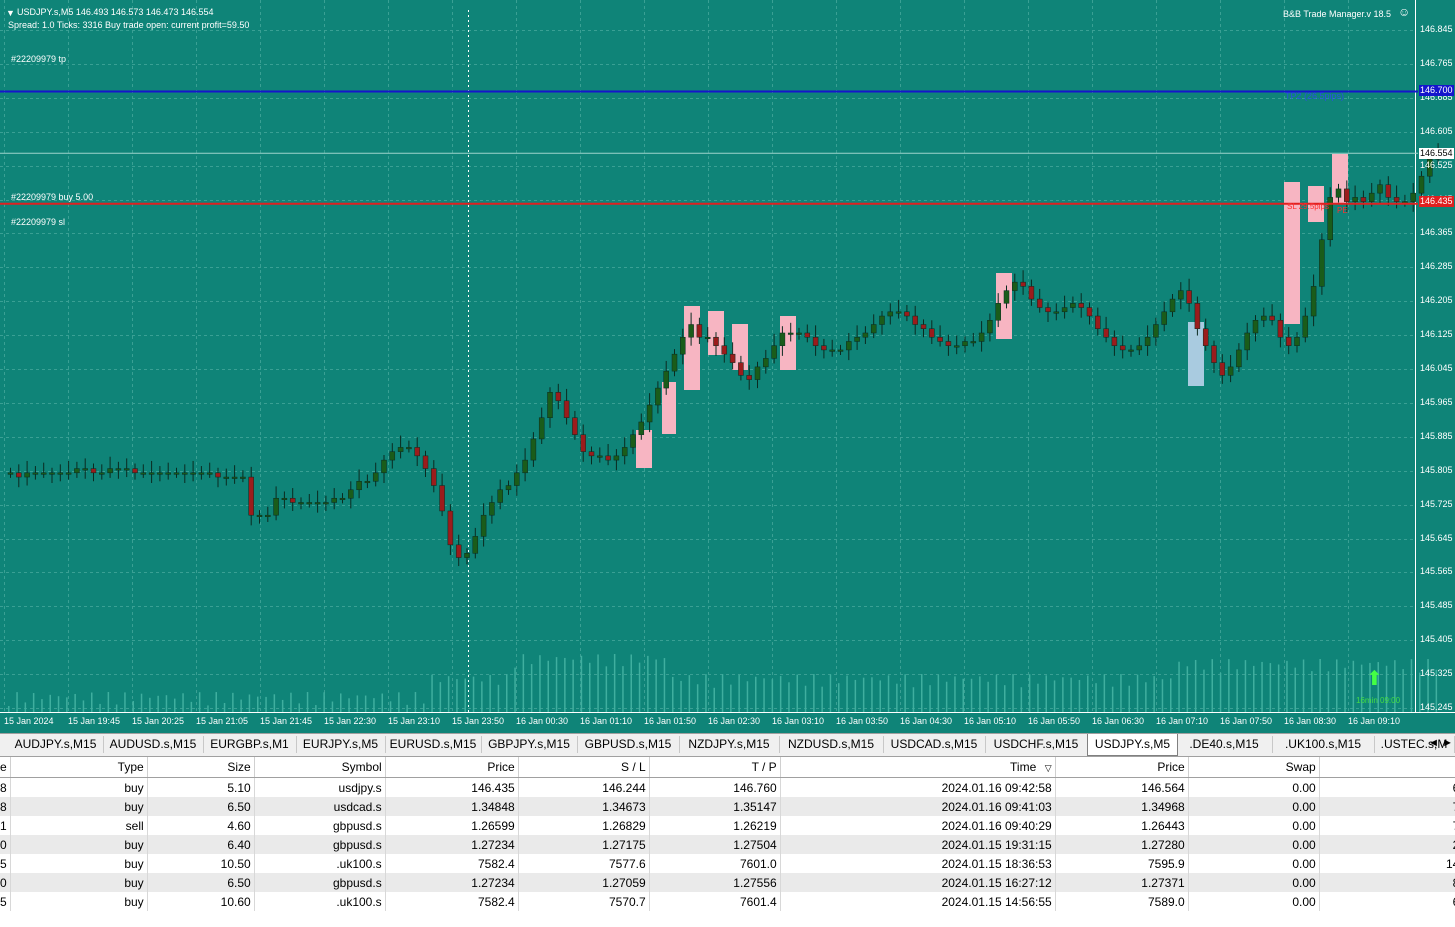 This screenshot has width=1455, height=927. I want to click on trade-cell: 5, so click(5, 863).